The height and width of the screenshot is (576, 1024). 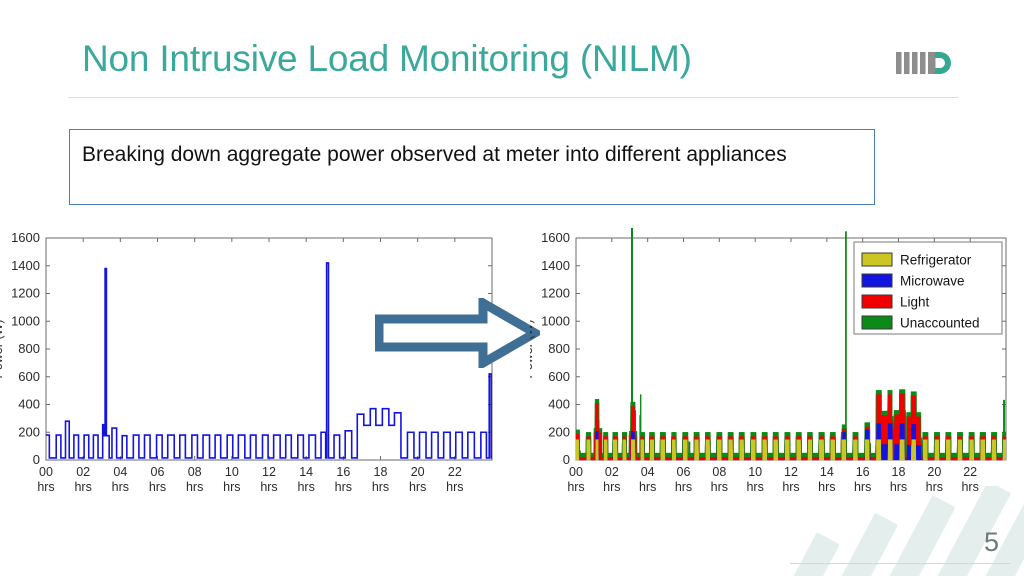 What do you see at coordinates (925, 63) in the screenshot?
I see `iiitd-logo` at bounding box center [925, 63].